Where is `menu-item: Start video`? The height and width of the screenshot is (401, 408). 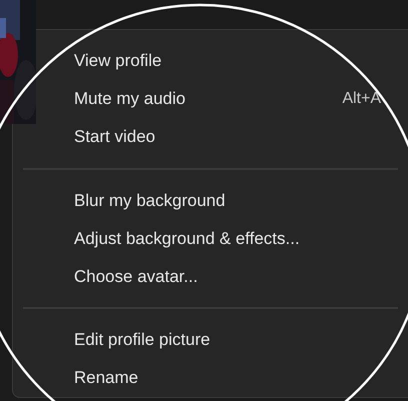 menu-item: Start video is located at coordinates (213, 137).